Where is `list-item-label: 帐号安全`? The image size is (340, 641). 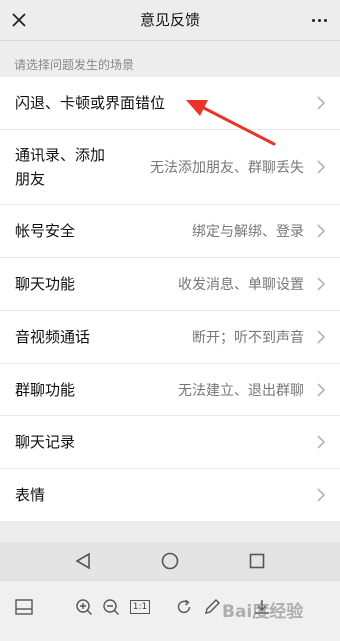 list-item-label: 帐号安全 is located at coordinates (45, 230).